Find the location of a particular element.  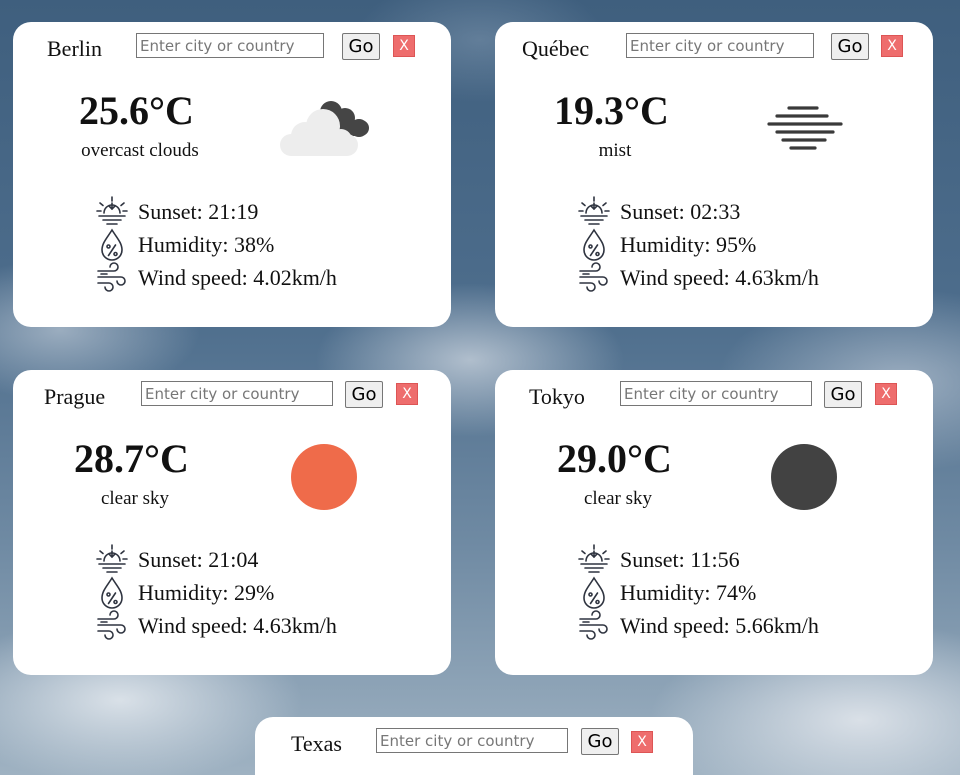

mist-icon is located at coordinates (805, 128).